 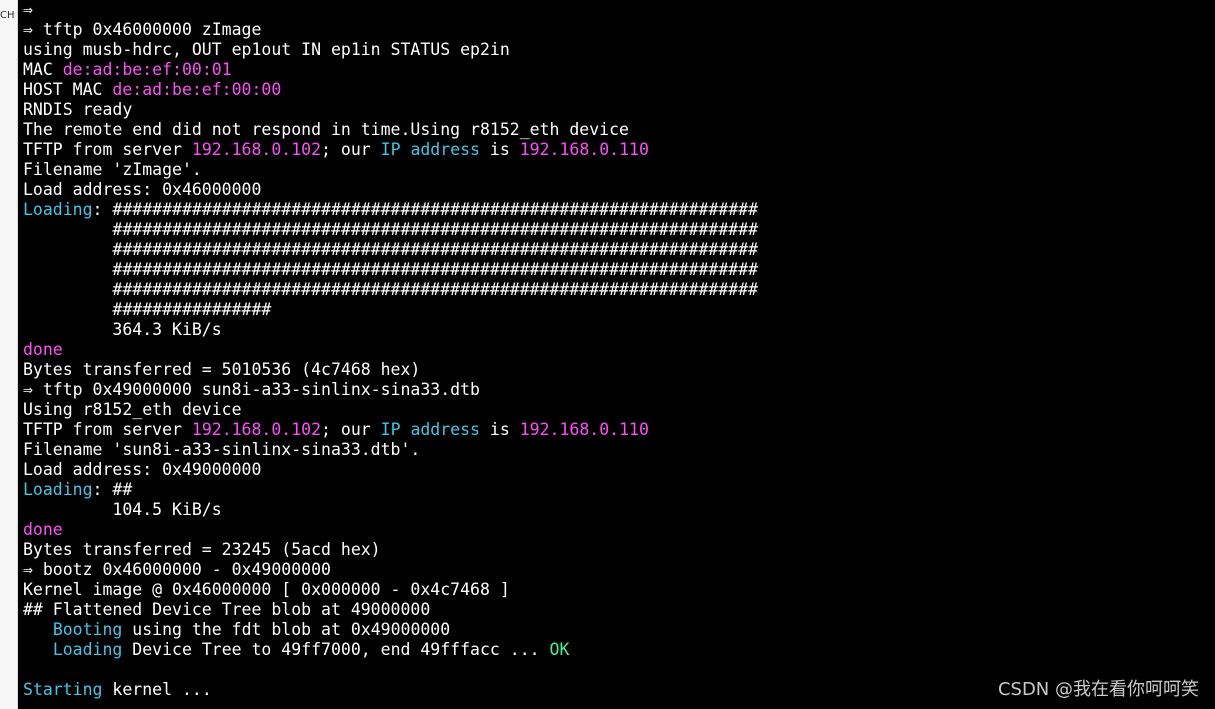 I want to click on terminal-text-segment: ################, so click(x=147, y=309).